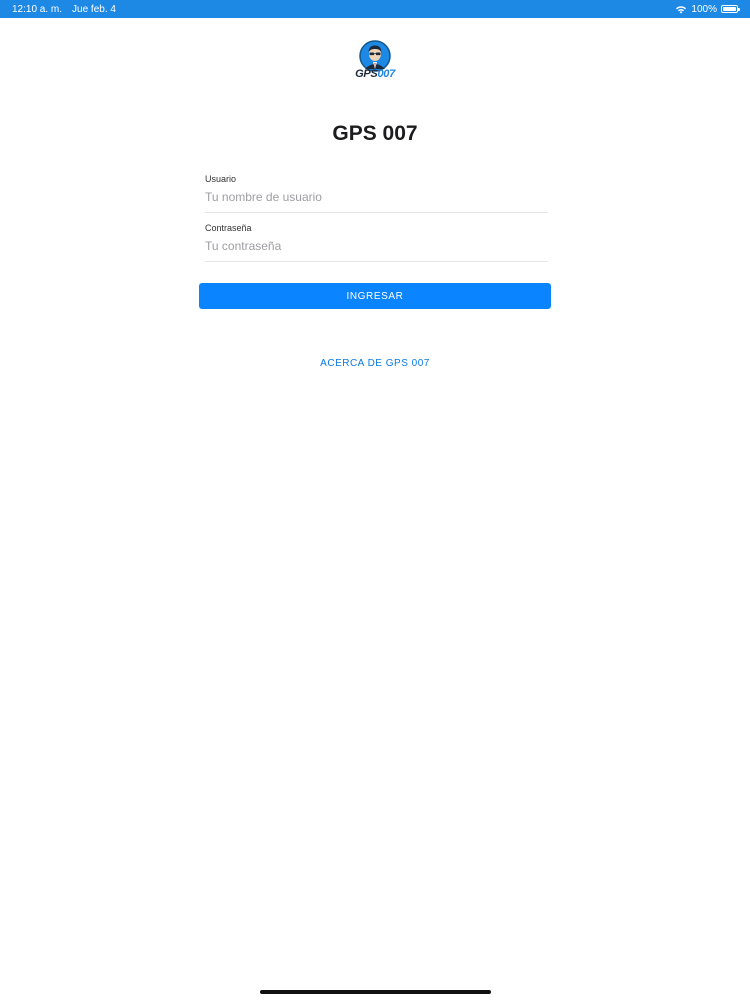  I want to click on username-underline, so click(376, 212).